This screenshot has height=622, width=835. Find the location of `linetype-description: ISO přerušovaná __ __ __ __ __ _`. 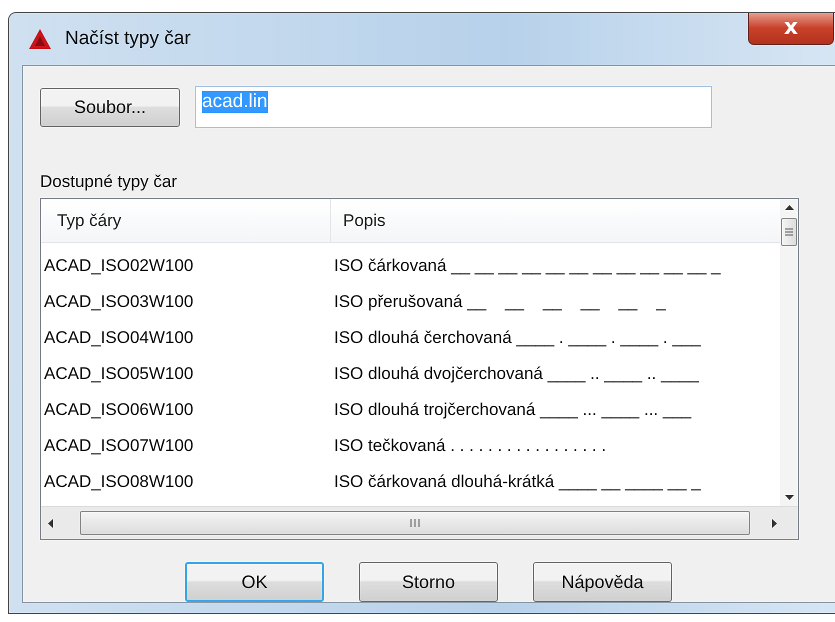

linetype-description: ISO přerušovaná __ __ __ __ __ _ is located at coordinates (500, 302).